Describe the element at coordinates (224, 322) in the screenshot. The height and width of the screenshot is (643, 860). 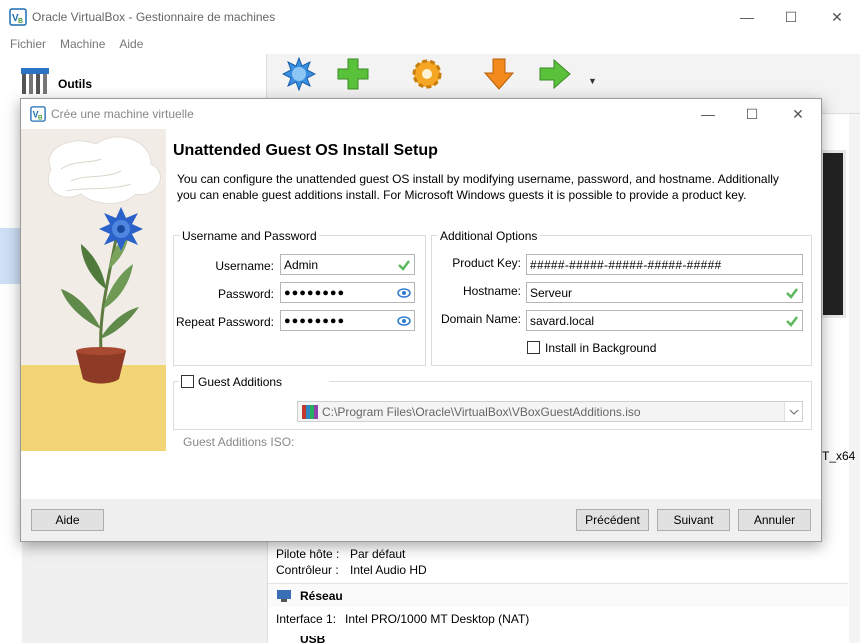
I see `repeat-password-label: Repeat Password:` at that location.